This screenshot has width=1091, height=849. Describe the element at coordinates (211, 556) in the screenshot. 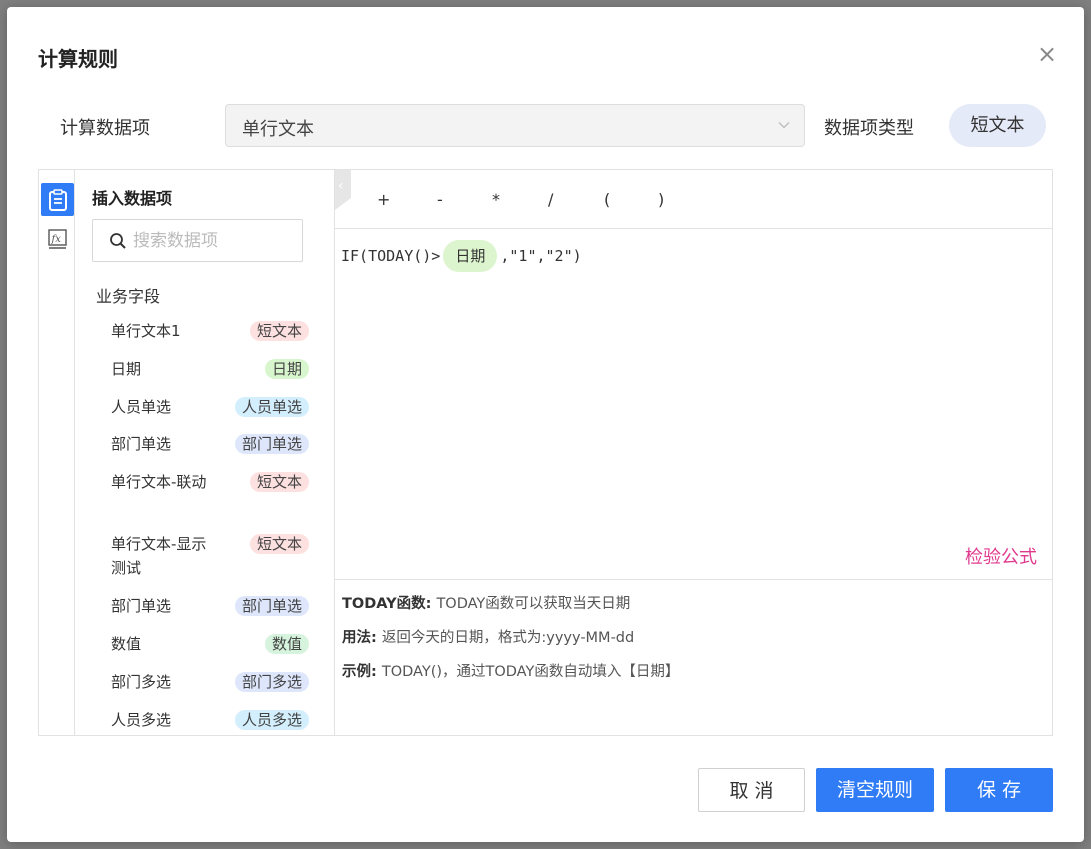

I see `list-item: 单行文本-显示测试 短文本` at that location.